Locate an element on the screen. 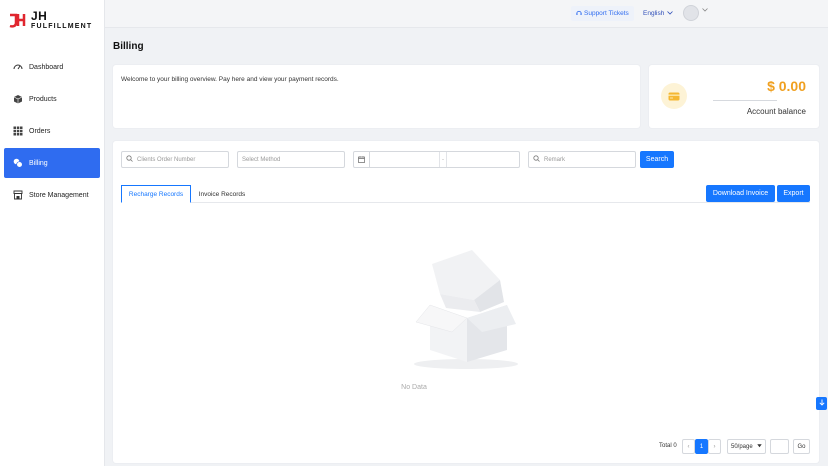 The width and height of the screenshot is (828, 466). sidebar-item-label: Orders is located at coordinates (40, 131).